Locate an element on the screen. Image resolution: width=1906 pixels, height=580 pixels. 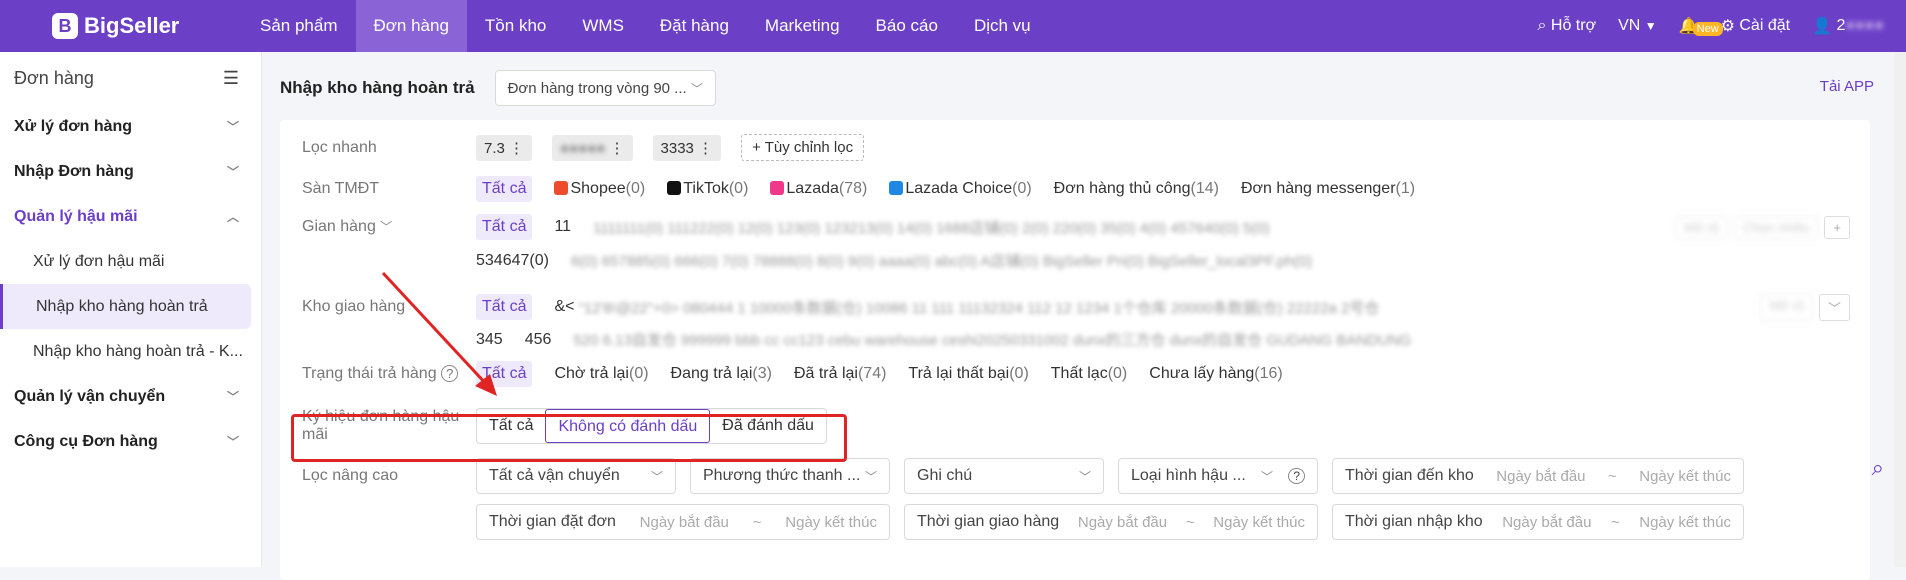
quick-chip: 3333 ⋮ is located at coordinates (687, 147).